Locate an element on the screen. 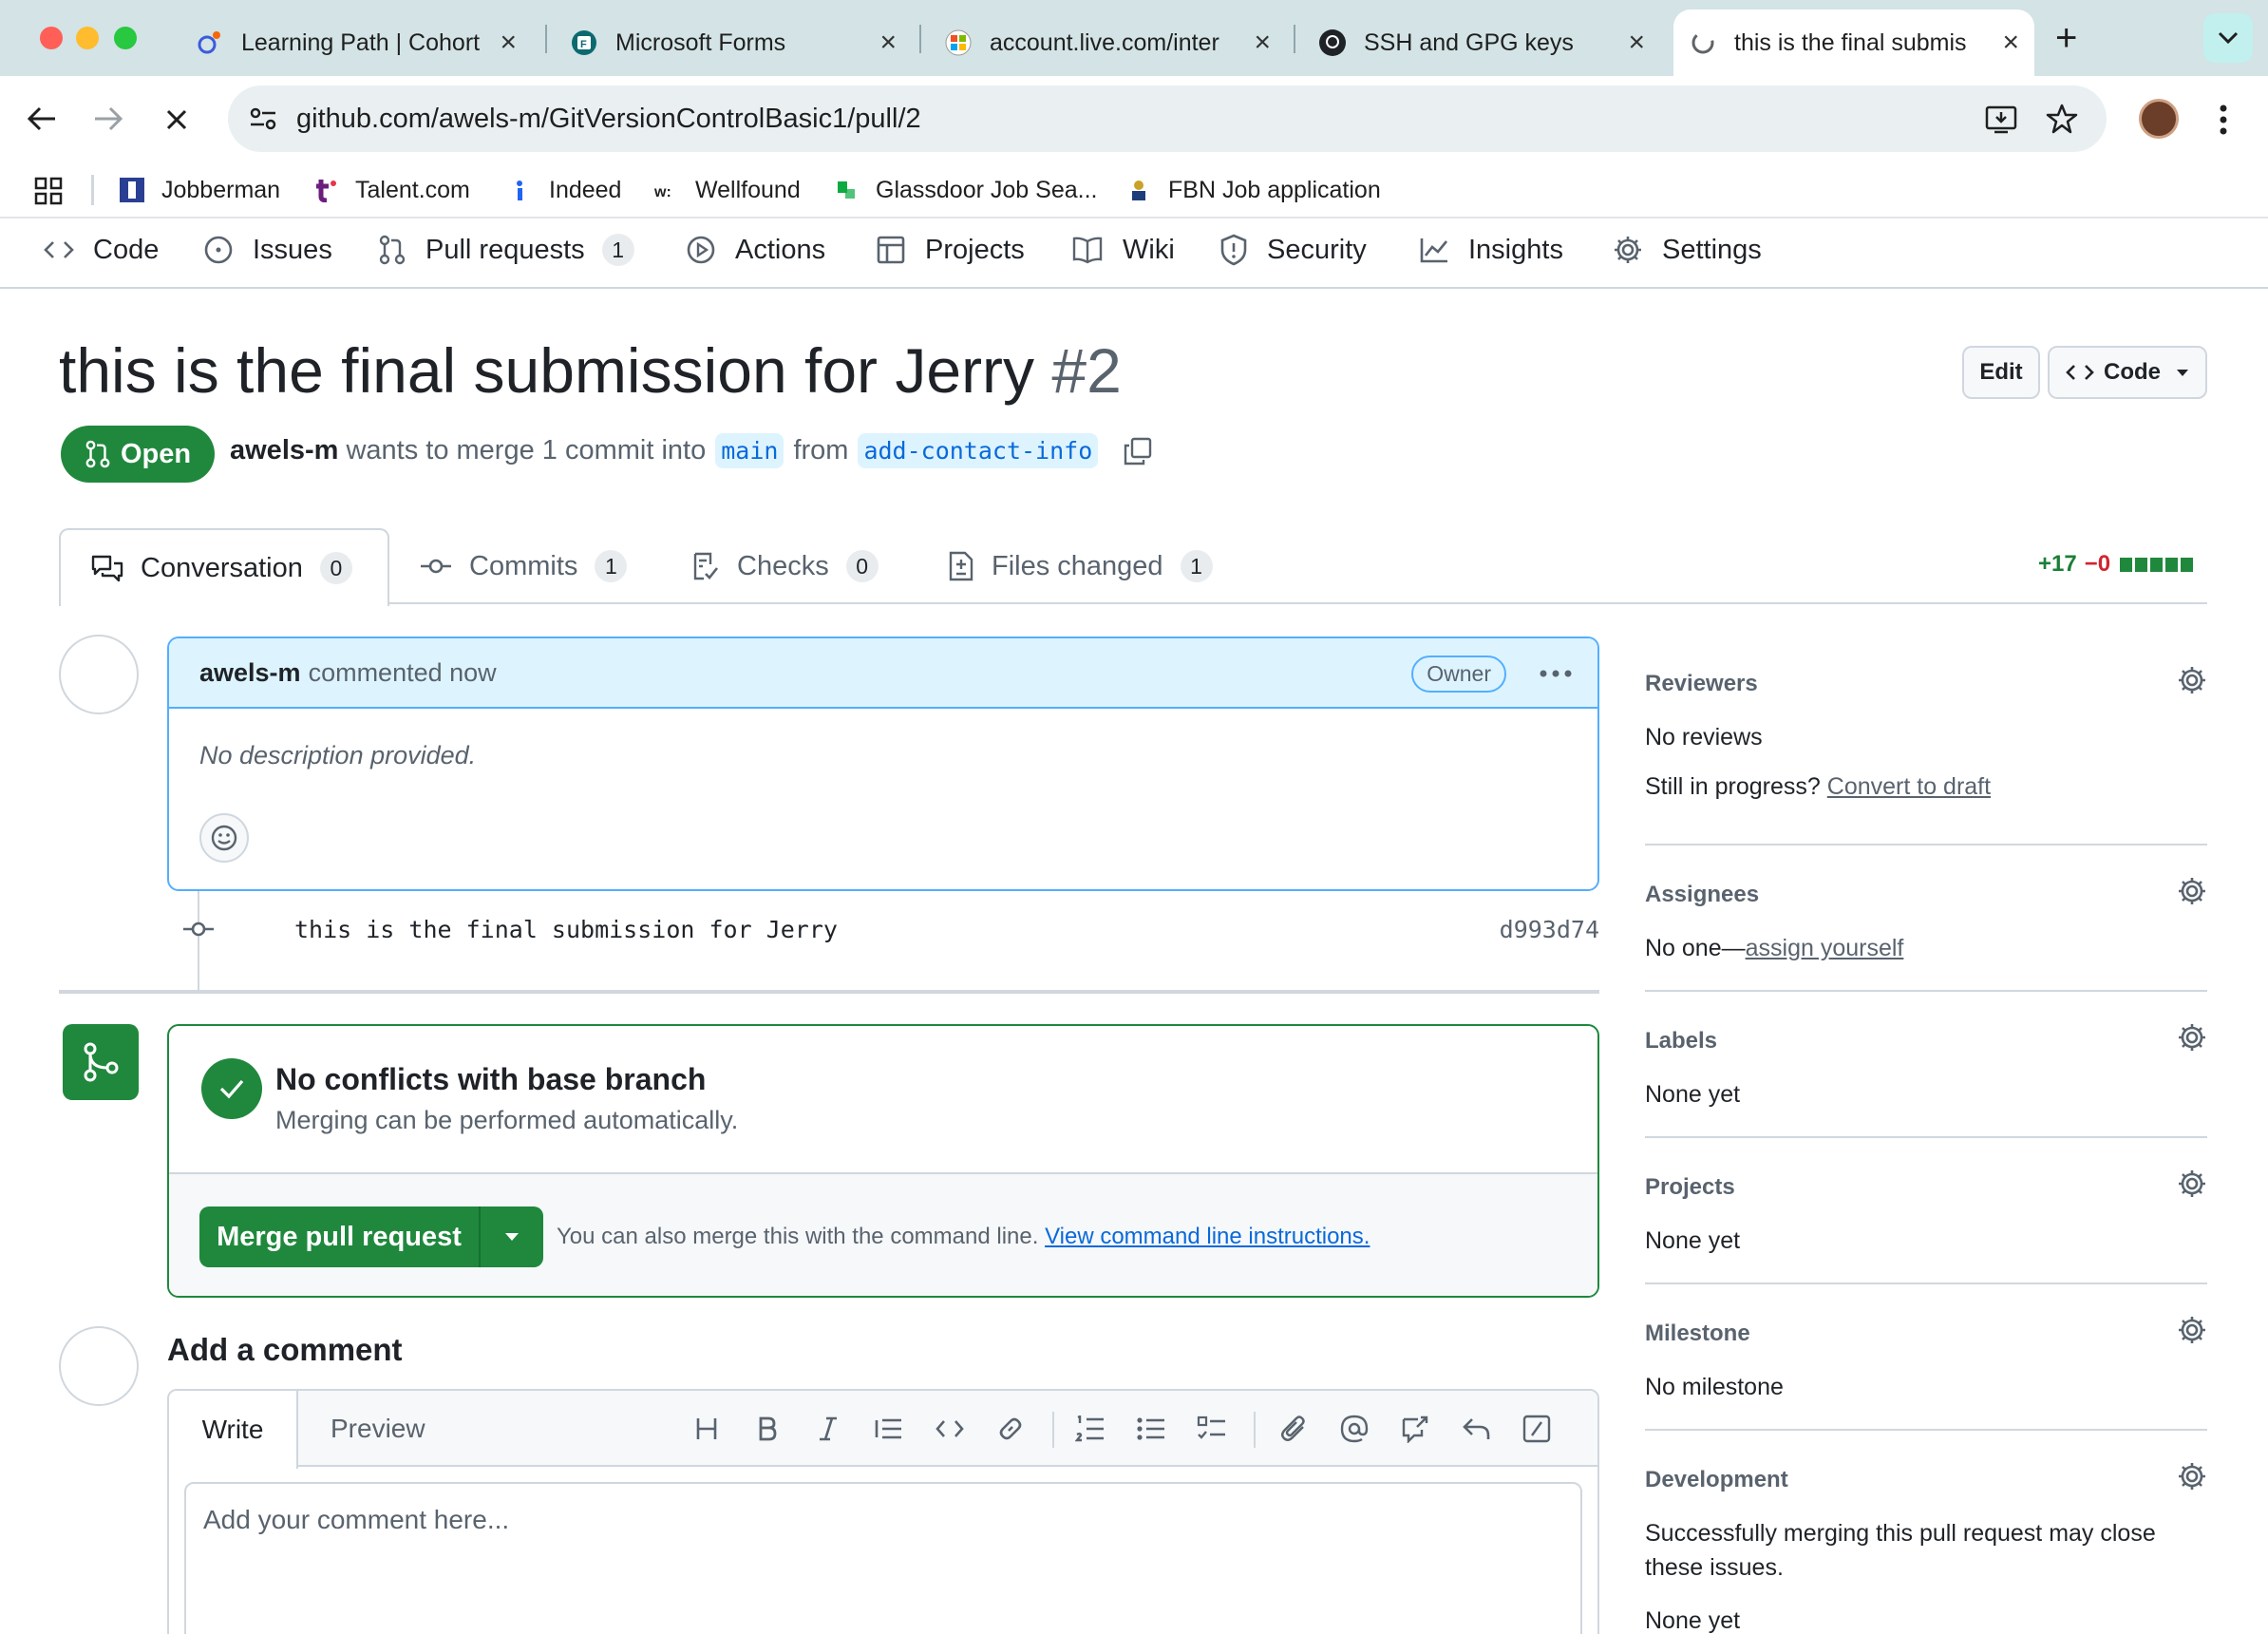 This screenshot has width=2268, height=1634. browser-tab: account.live.com/inter × is located at coordinates (1108, 43).